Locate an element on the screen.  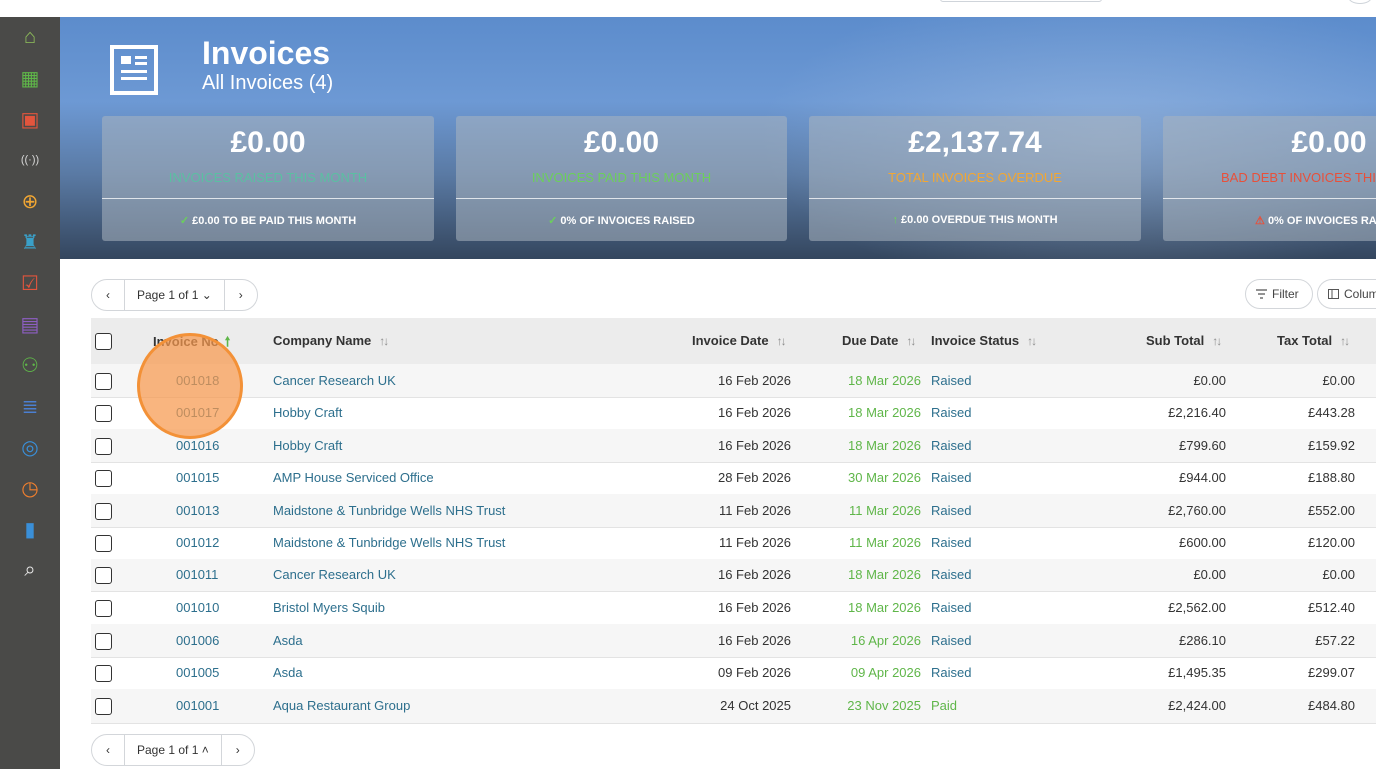
sub-total: £0.00 is located at coordinates (1209, 380).